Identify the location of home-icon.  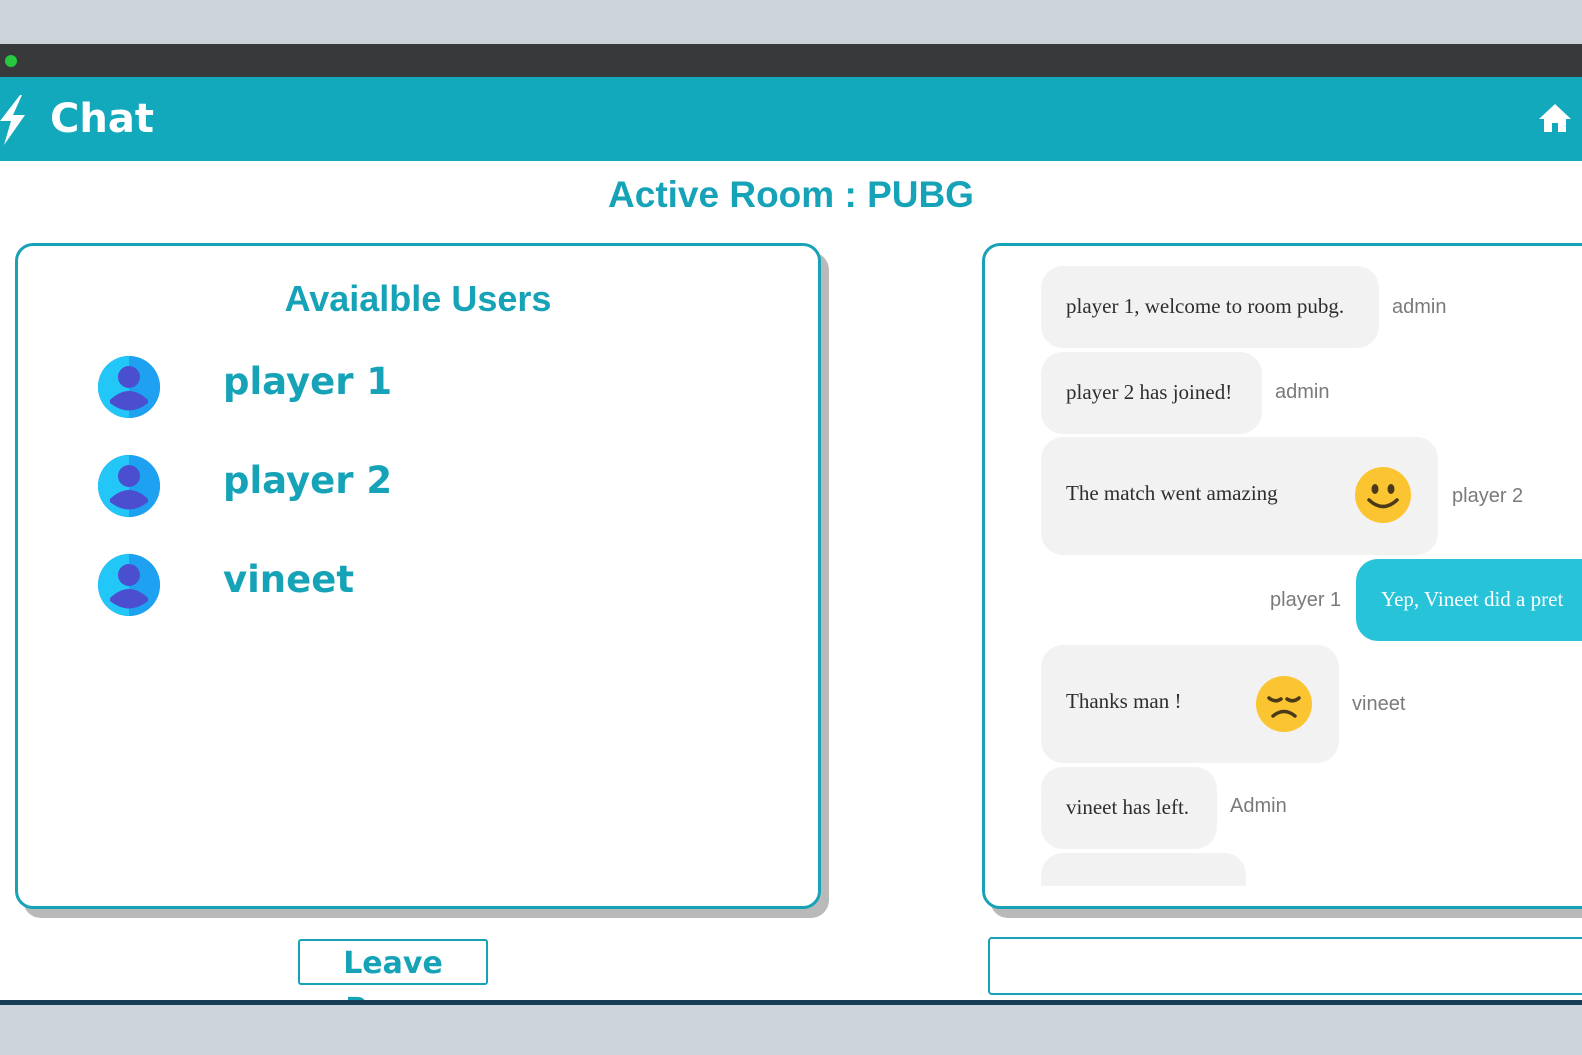
(1555, 120).